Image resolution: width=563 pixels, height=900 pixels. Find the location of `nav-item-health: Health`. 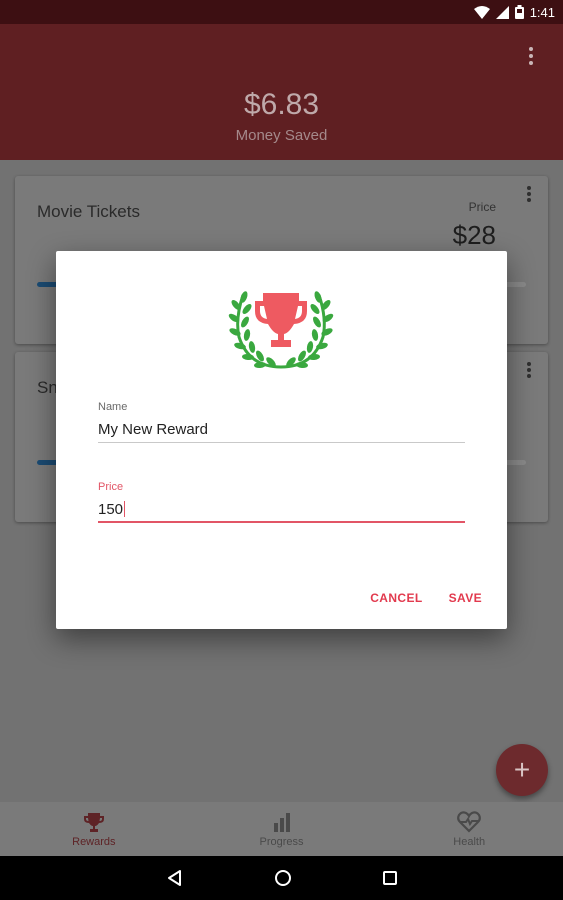

nav-item-health: Health is located at coordinates (469, 829).